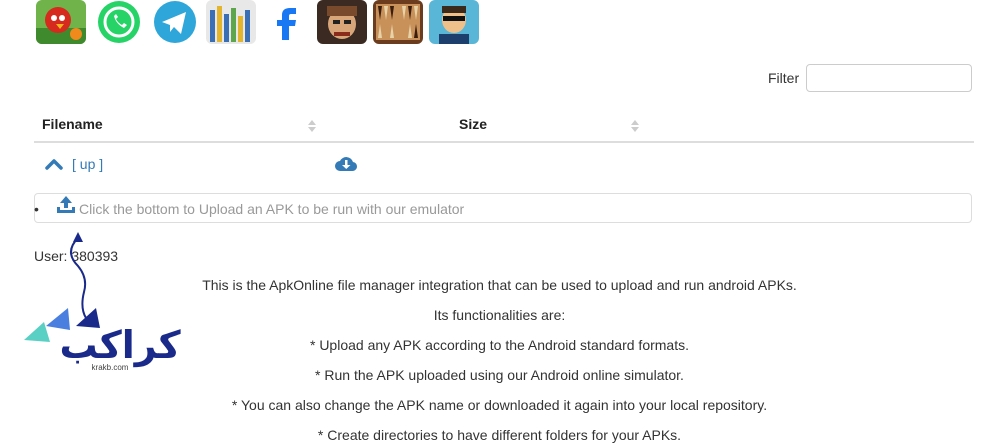 Image resolution: width=999 pixels, height=444 pixels. I want to click on chevron-up-icon, so click(54, 164).